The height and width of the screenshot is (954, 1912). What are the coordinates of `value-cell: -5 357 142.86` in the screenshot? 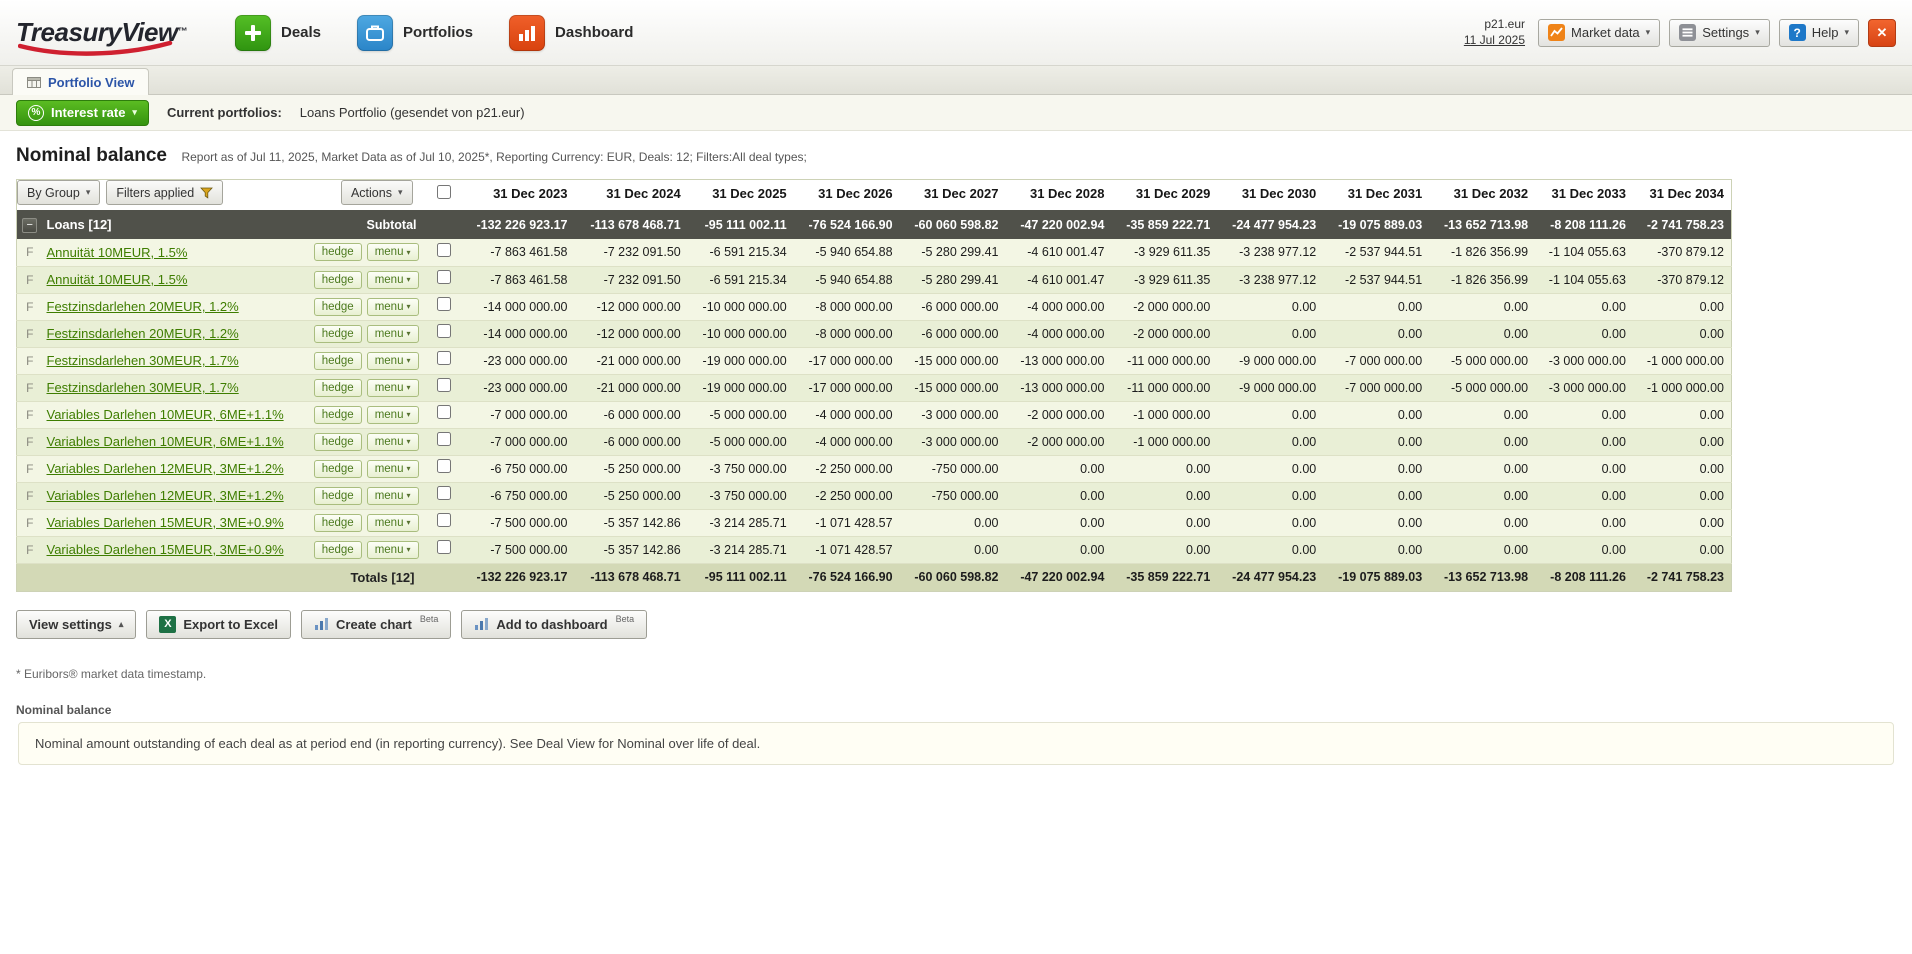 It's located at (642, 549).